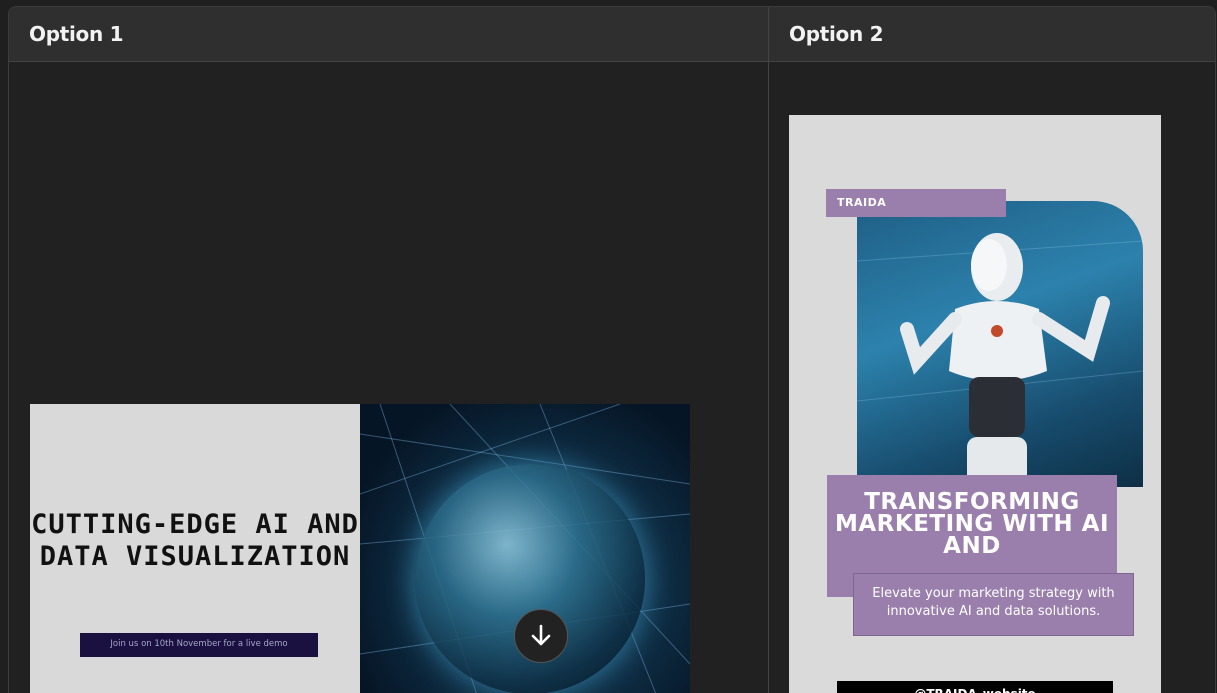  I want to click on download-button, so click(541, 636).